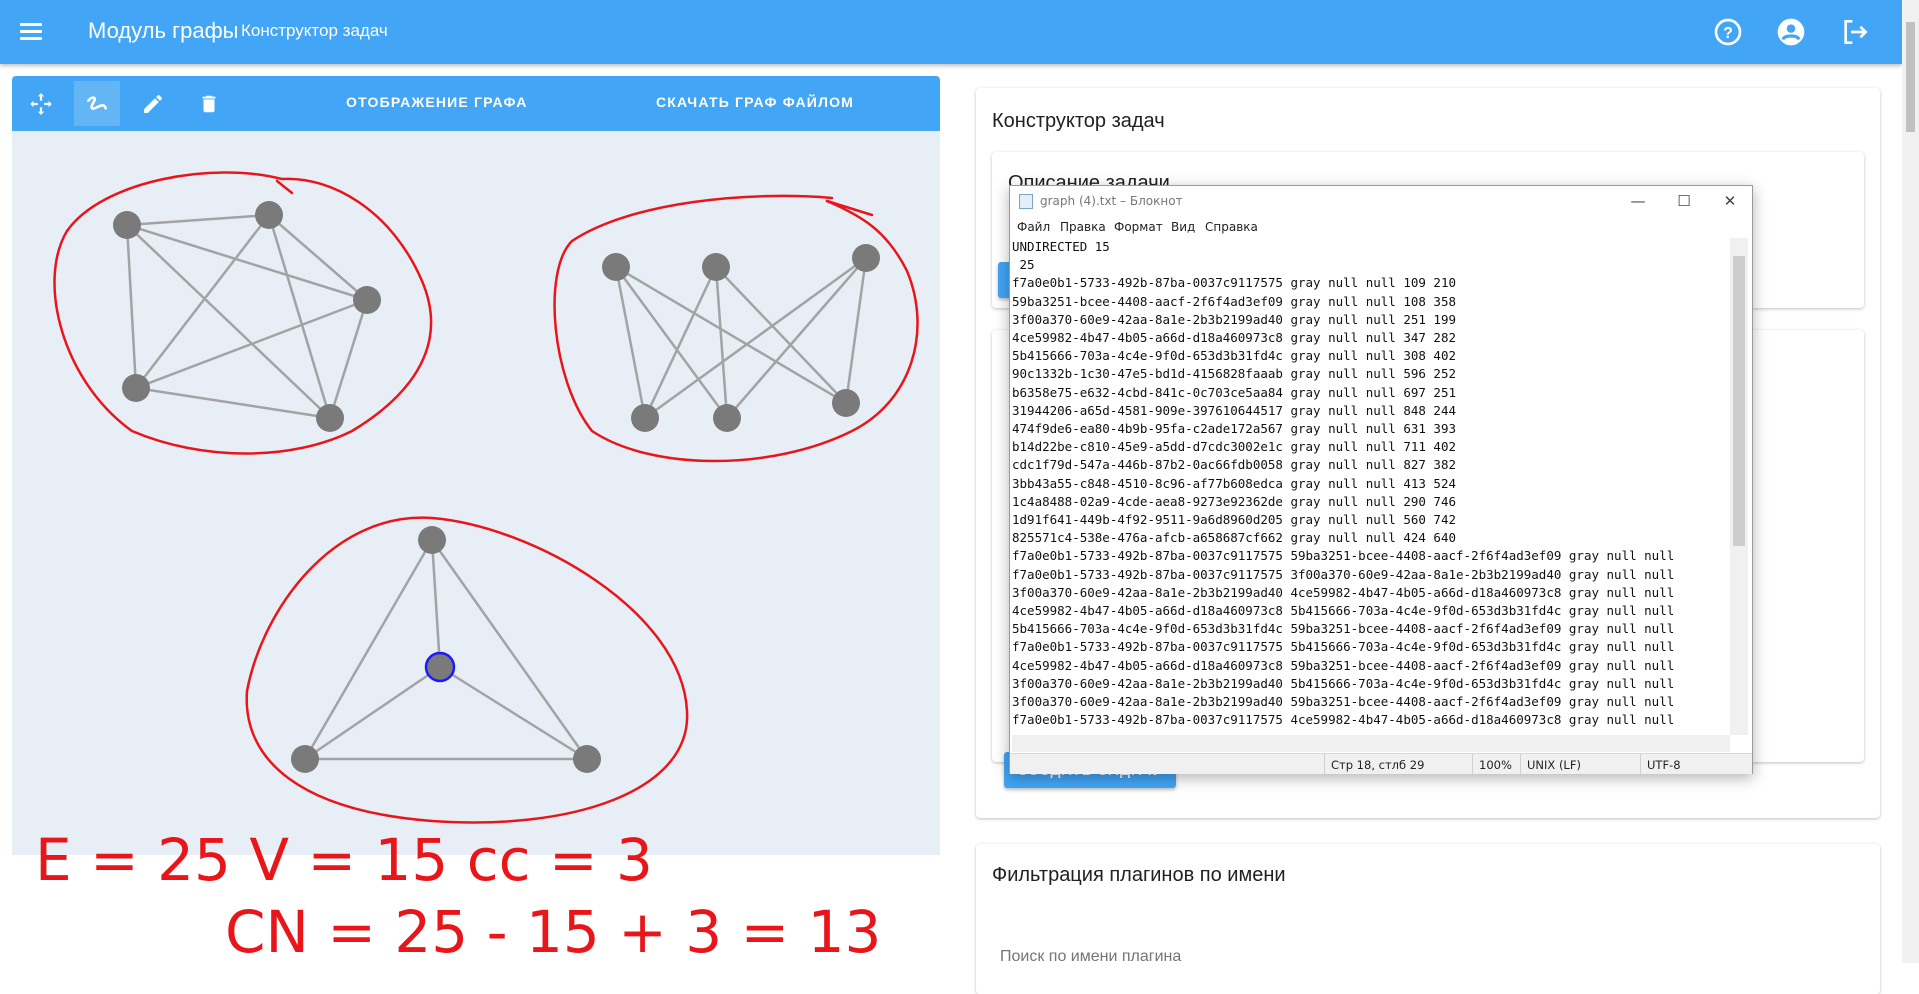  What do you see at coordinates (1554, 765) in the screenshot?
I see `status-eol: UNIX (LF)` at bounding box center [1554, 765].